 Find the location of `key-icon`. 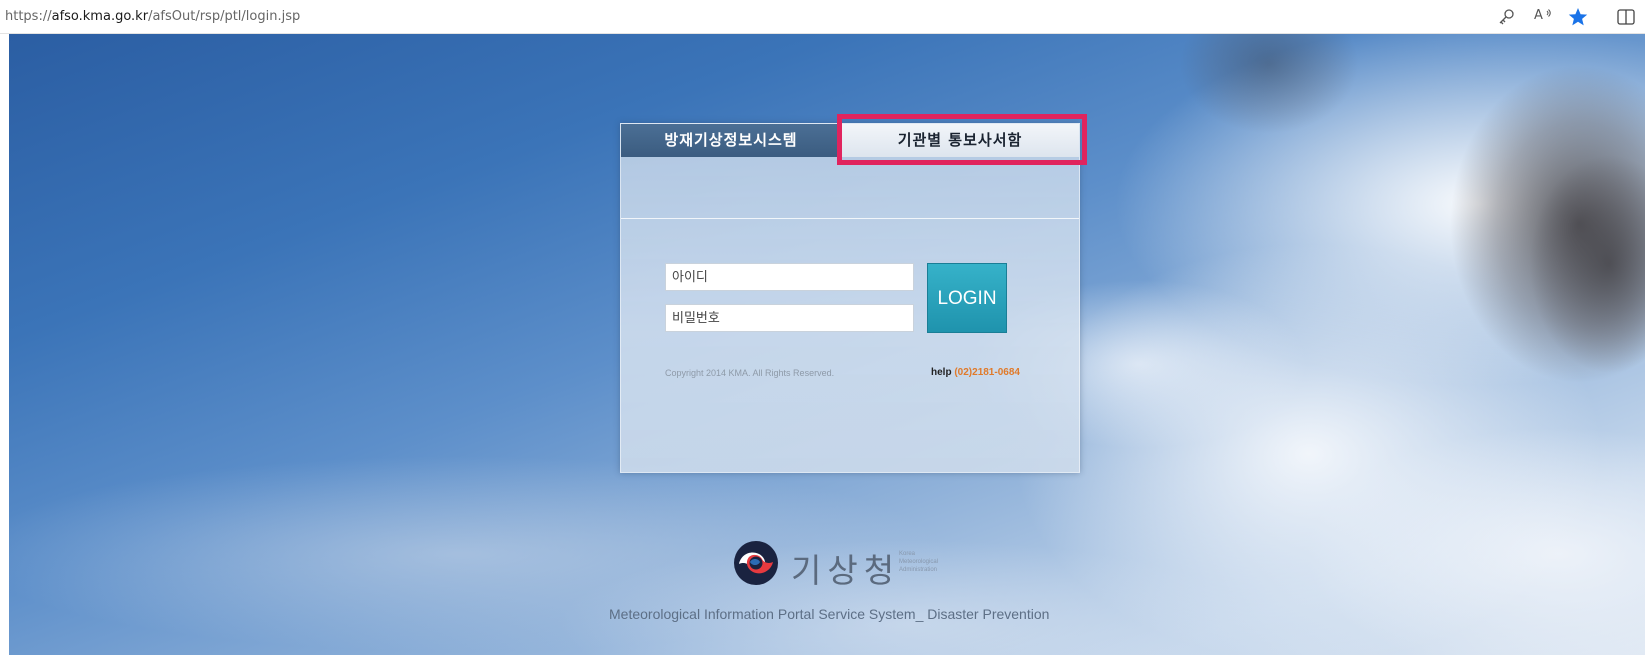

key-icon is located at coordinates (1507, 17).